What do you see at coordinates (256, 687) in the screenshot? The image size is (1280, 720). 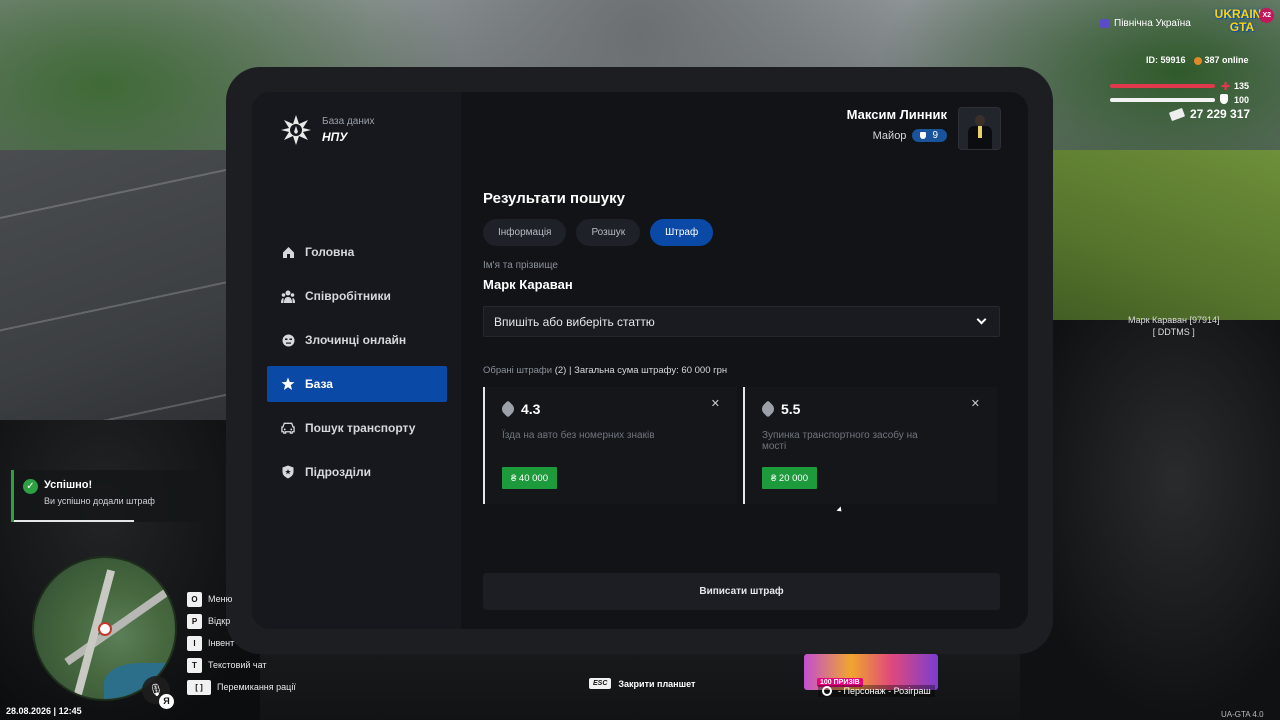 I see `keybind-label: Перемикання рації` at bounding box center [256, 687].